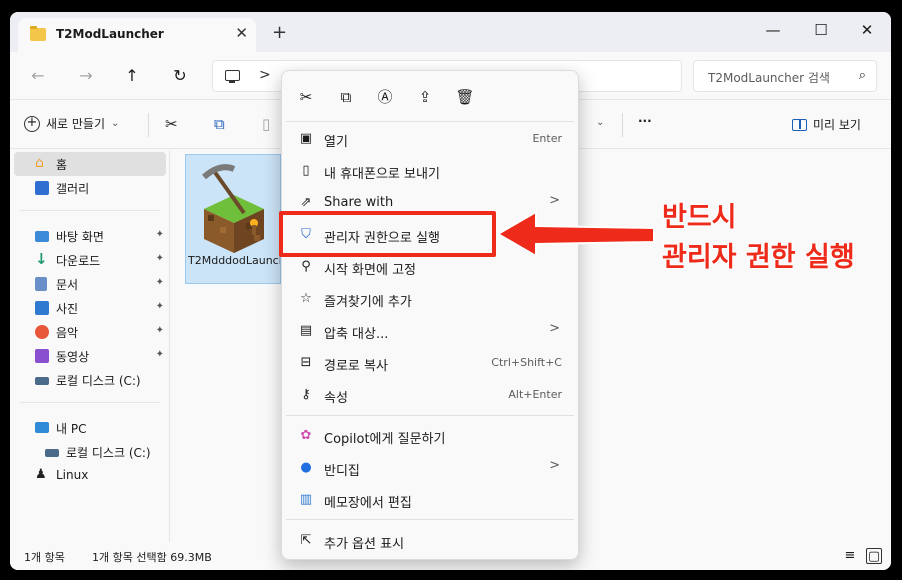 This screenshot has height=580, width=902. What do you see at coordinates (430, 500) in the screenshot?
I see `menu-item-edit-in-notepad: ▥ 메모장에서 편집` at bounding box center [430, 500].